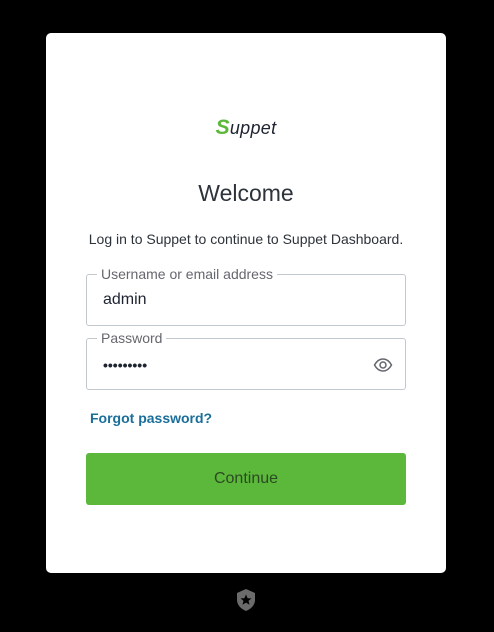 This screenshot has width=494, height=632. I want to click on password-label: Password, so click(132, 338).